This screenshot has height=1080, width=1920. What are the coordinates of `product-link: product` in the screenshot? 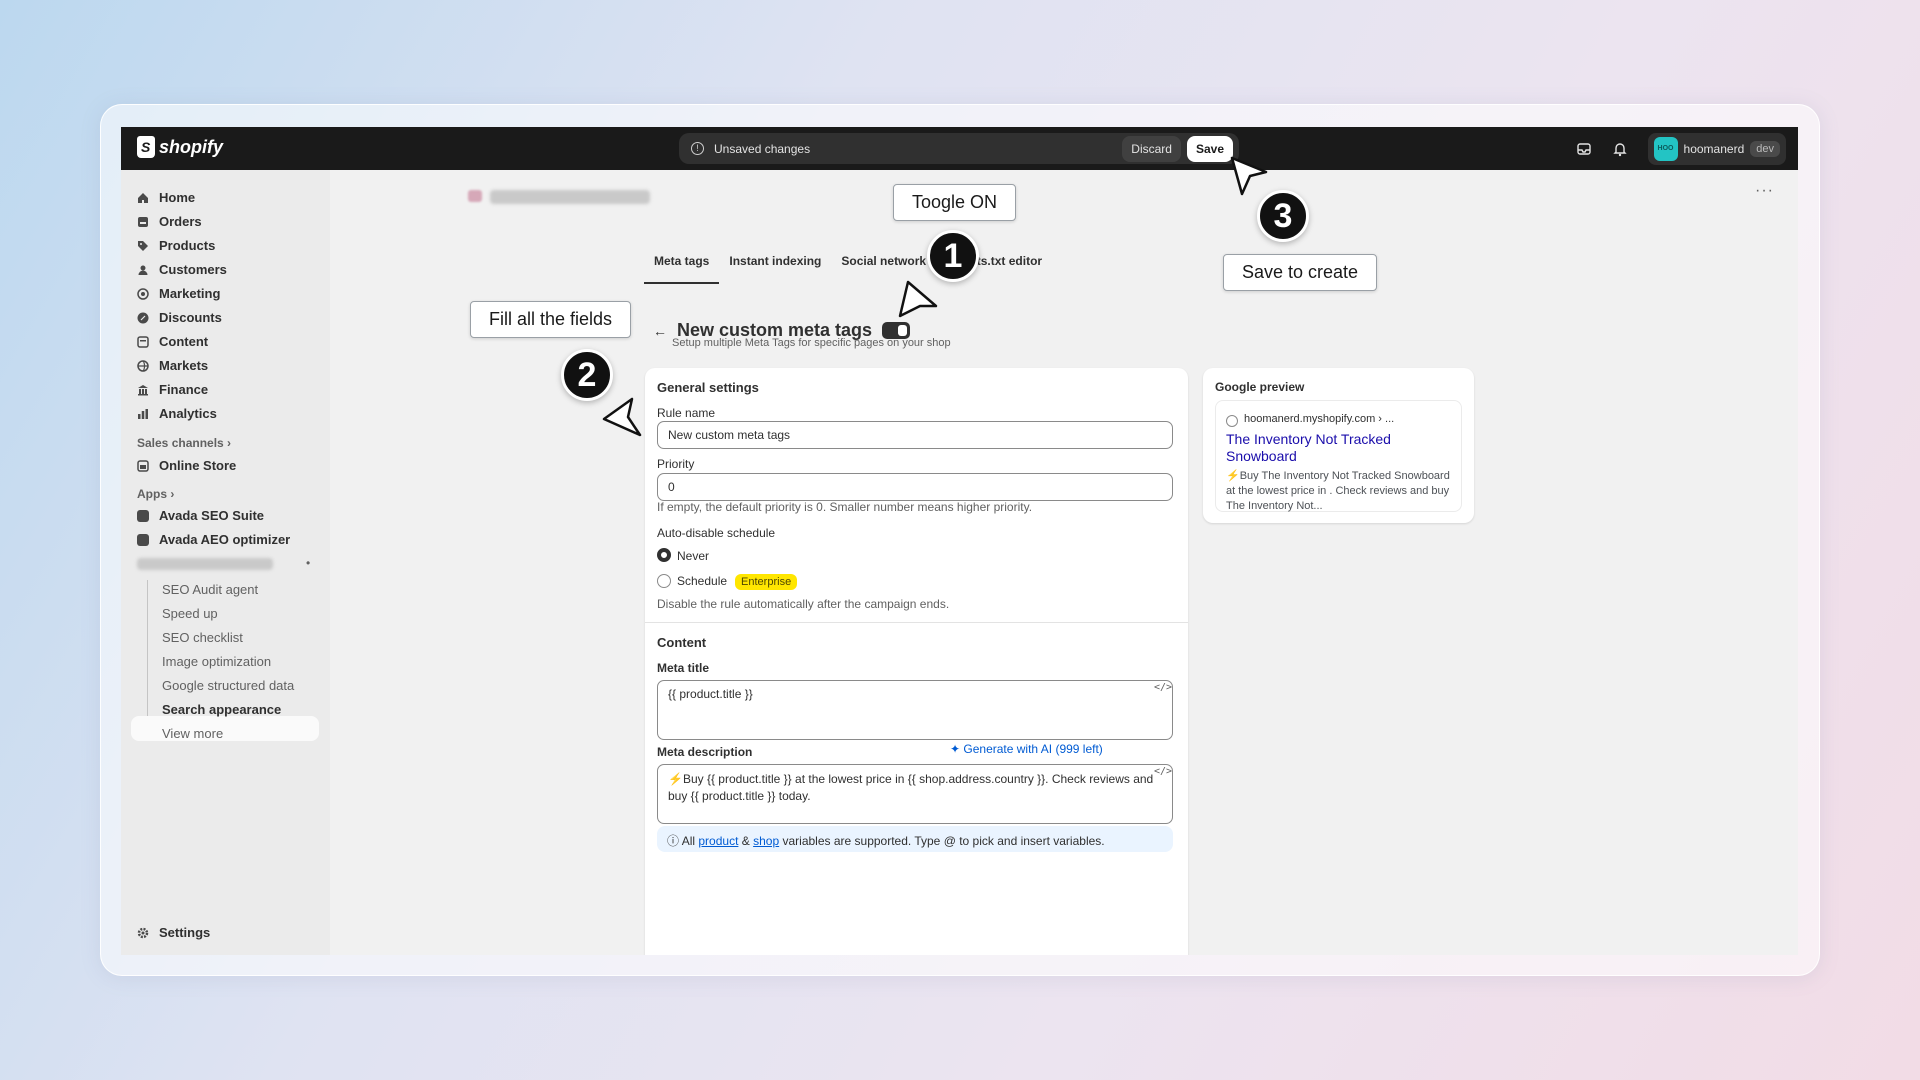 It's located at (718, 841).